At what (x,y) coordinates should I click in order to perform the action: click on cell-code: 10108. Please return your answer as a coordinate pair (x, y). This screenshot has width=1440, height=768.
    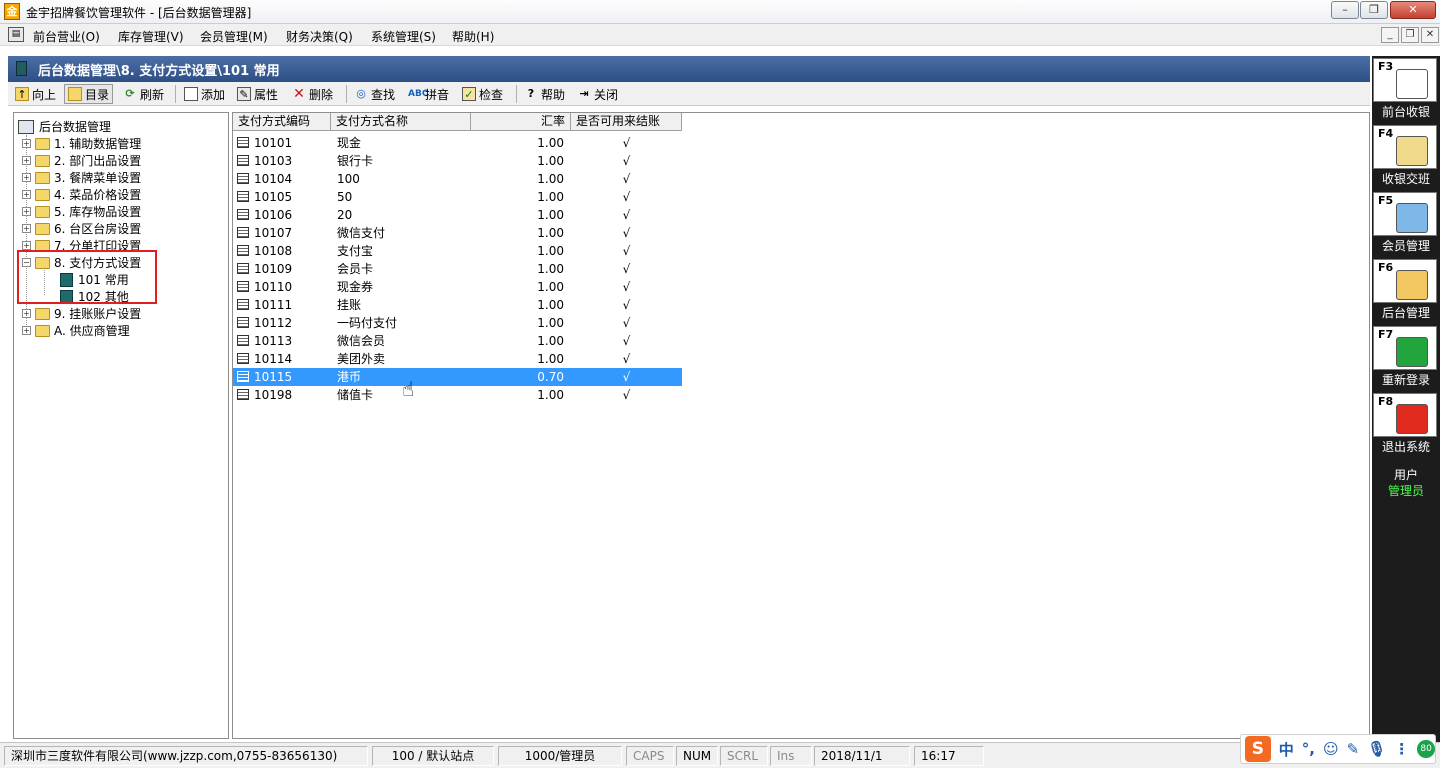
    Looking at the image, I should click on (282, 251).